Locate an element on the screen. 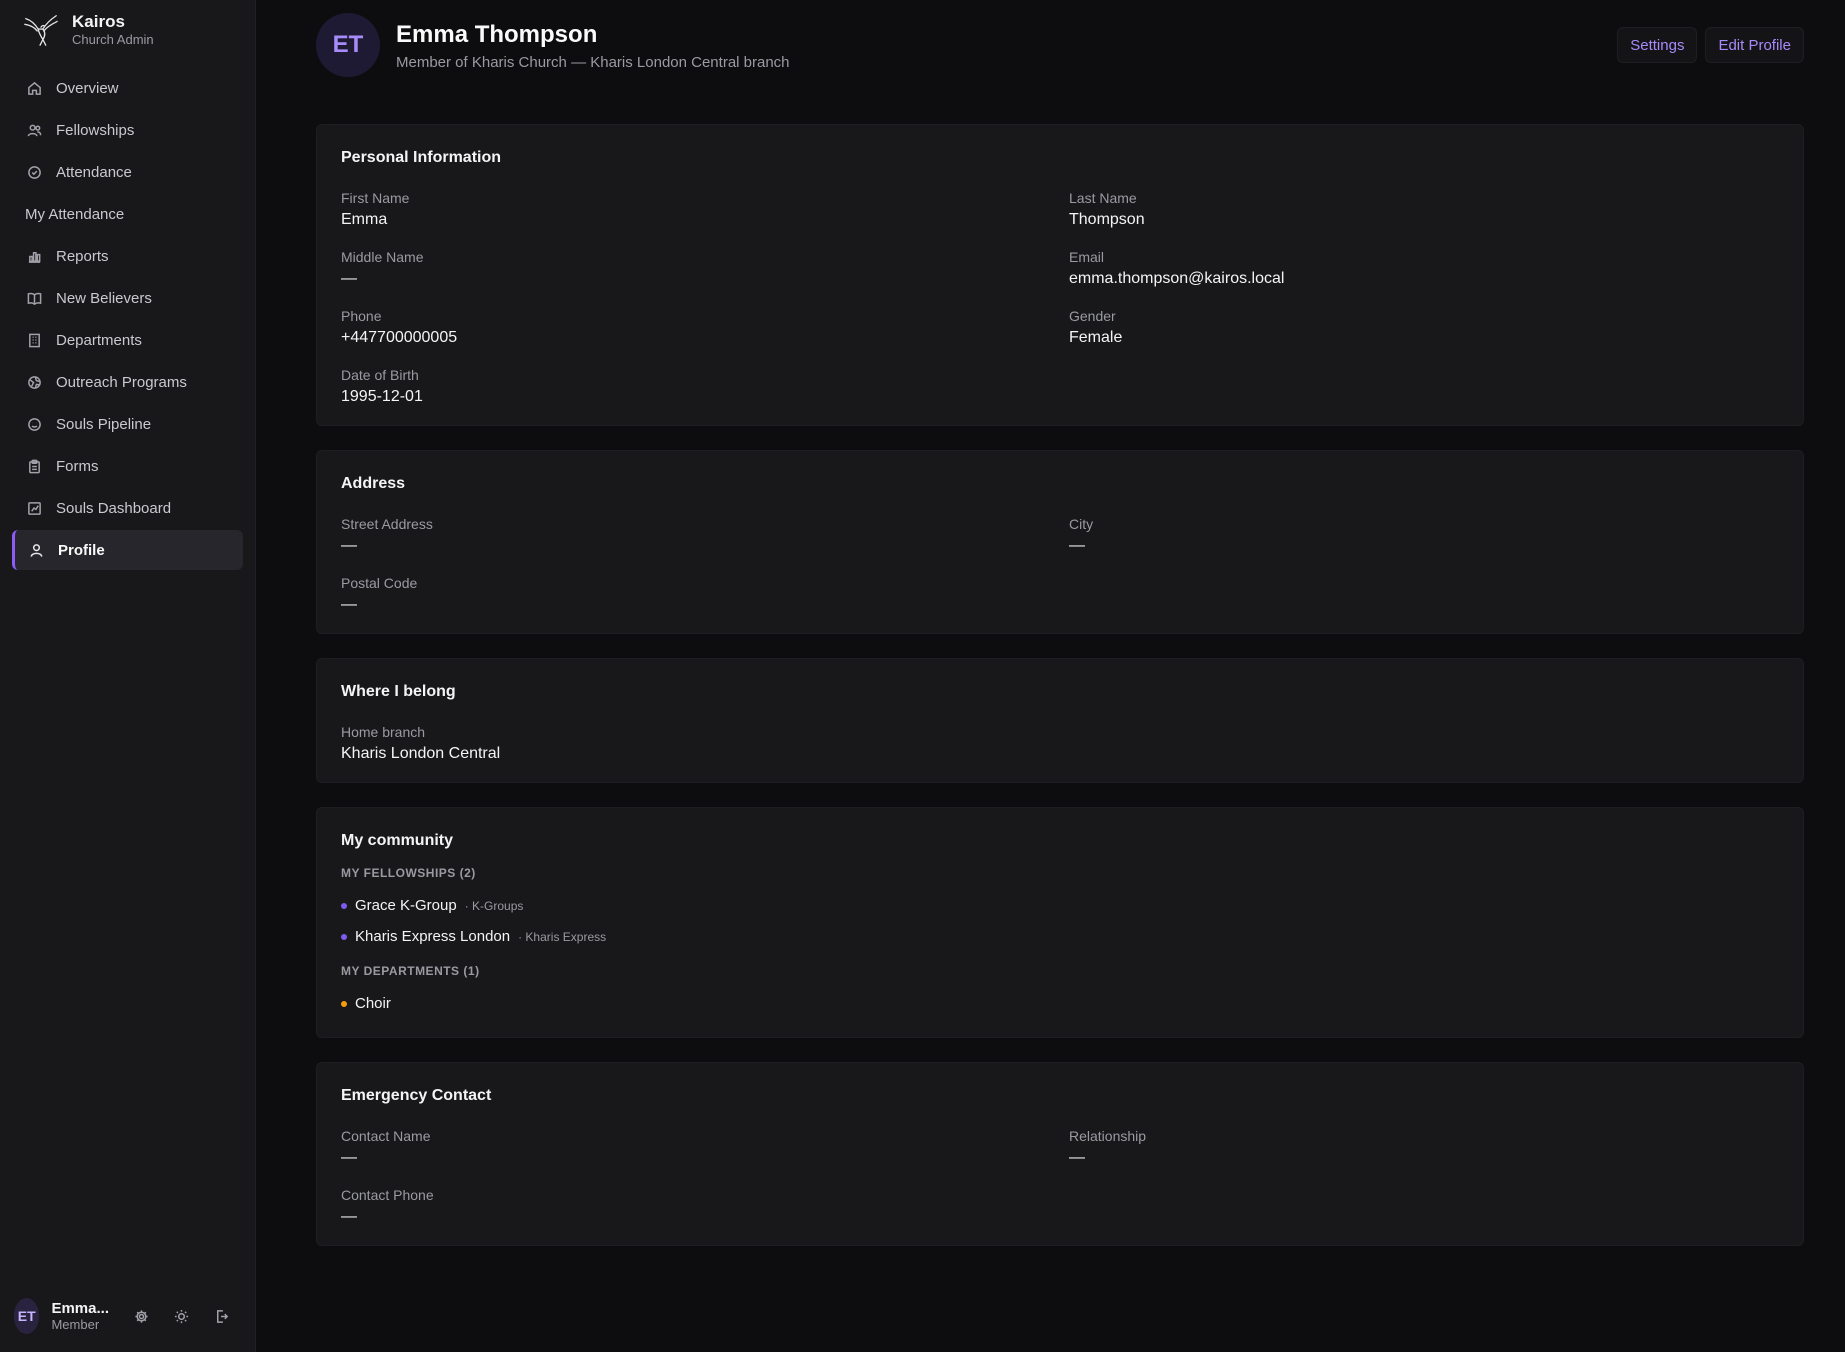  sidebar-item-reports: Reports is located at coordinates (127, 256).